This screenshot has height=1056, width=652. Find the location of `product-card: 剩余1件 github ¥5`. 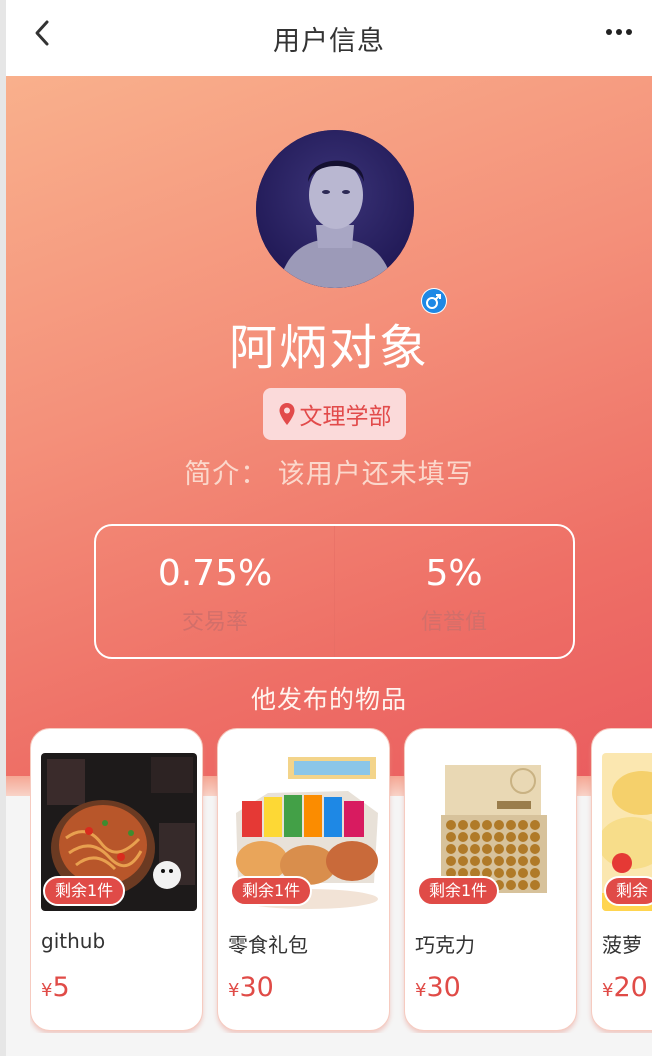

product-card: 剩余1件 github ¥5 is located at coordinates (116, 879).